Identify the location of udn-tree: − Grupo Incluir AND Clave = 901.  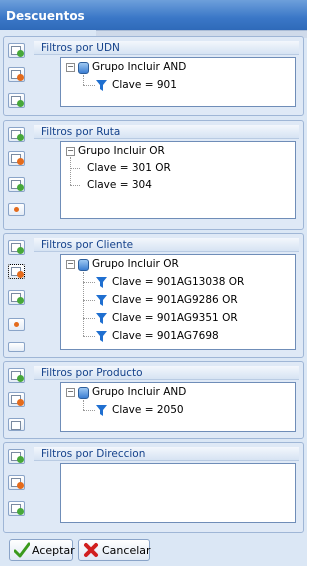
(178, 82).